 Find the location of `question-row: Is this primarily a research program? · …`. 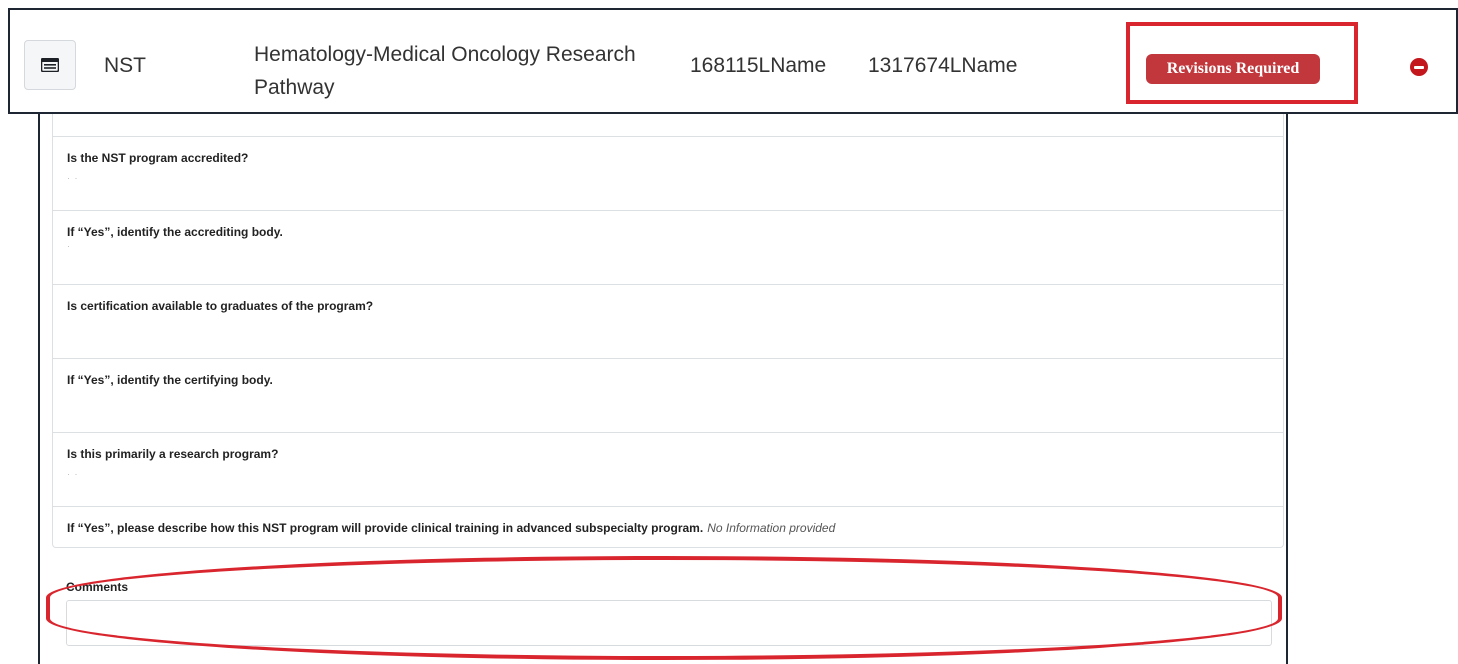

question-row: Is this primarily a research program? · … is located at coordinates (668, 469).